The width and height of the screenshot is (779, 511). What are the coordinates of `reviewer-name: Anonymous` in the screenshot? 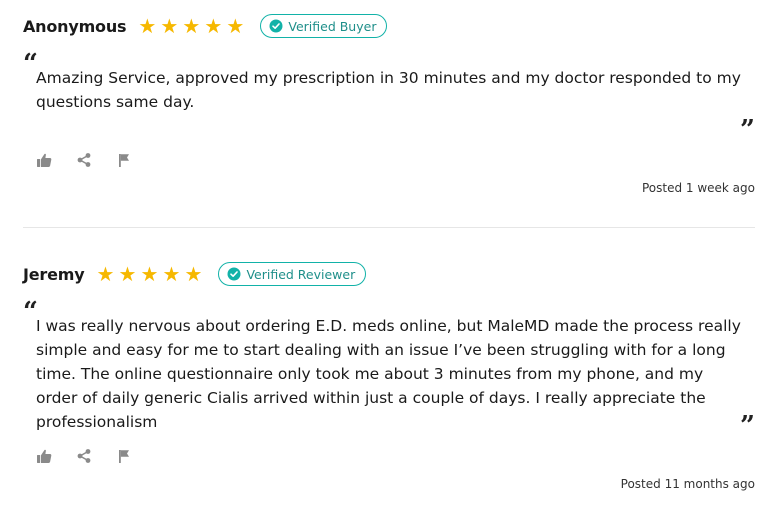 It's located at (75, 26).